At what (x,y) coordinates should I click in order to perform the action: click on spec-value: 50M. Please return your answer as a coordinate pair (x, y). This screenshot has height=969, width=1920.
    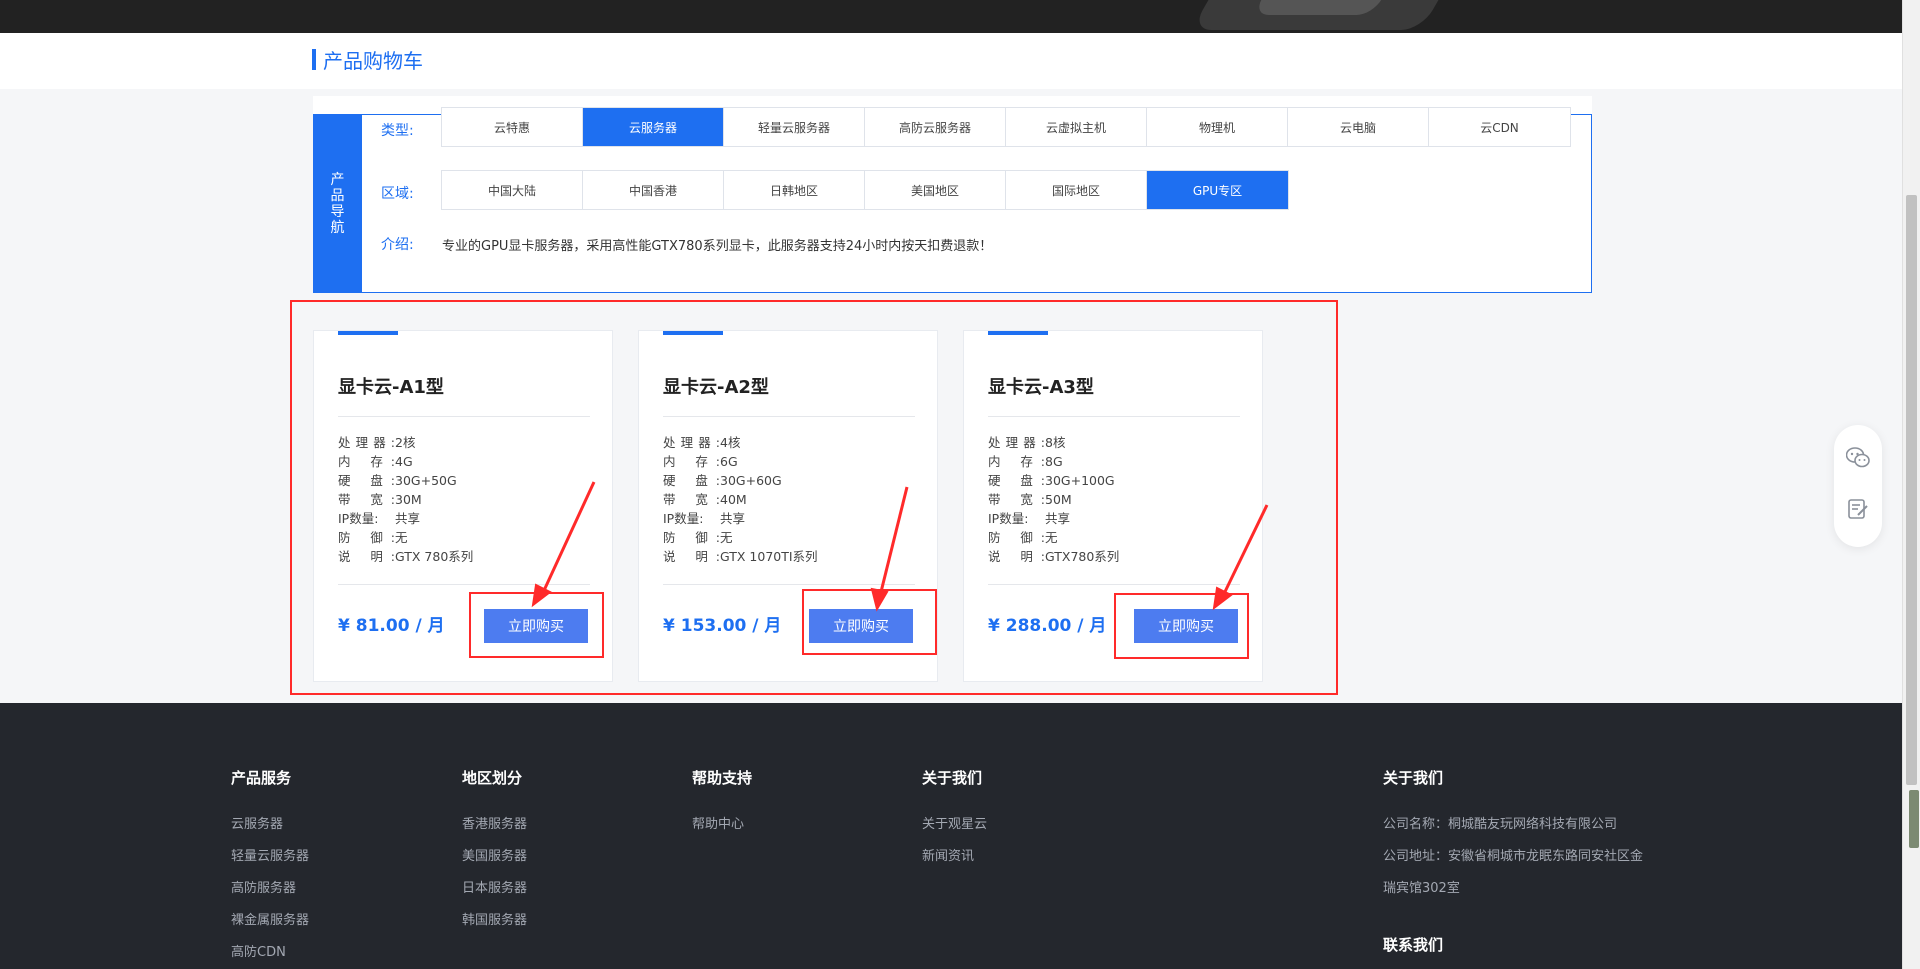
    Looking at the image, I should click on (1058, 499).